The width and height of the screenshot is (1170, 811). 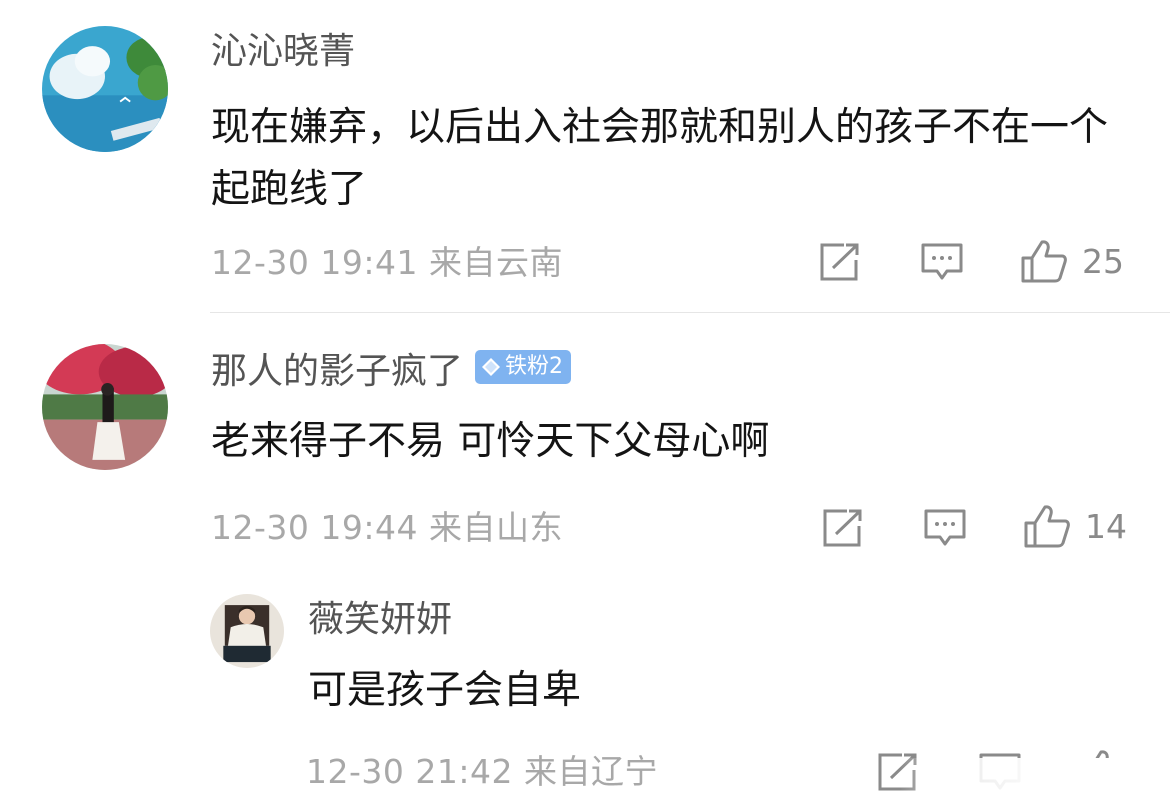 I want to click on sea-island-avatar-icon, so click(x=105, y=89).